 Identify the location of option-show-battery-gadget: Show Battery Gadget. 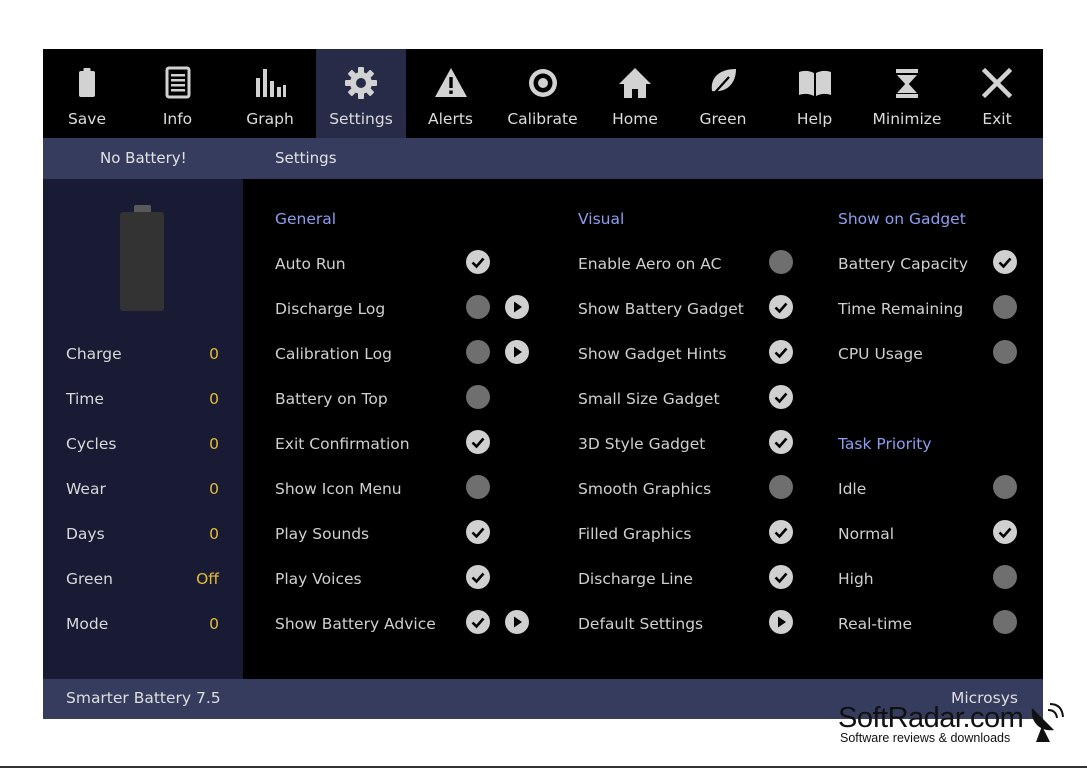
(661, 309).